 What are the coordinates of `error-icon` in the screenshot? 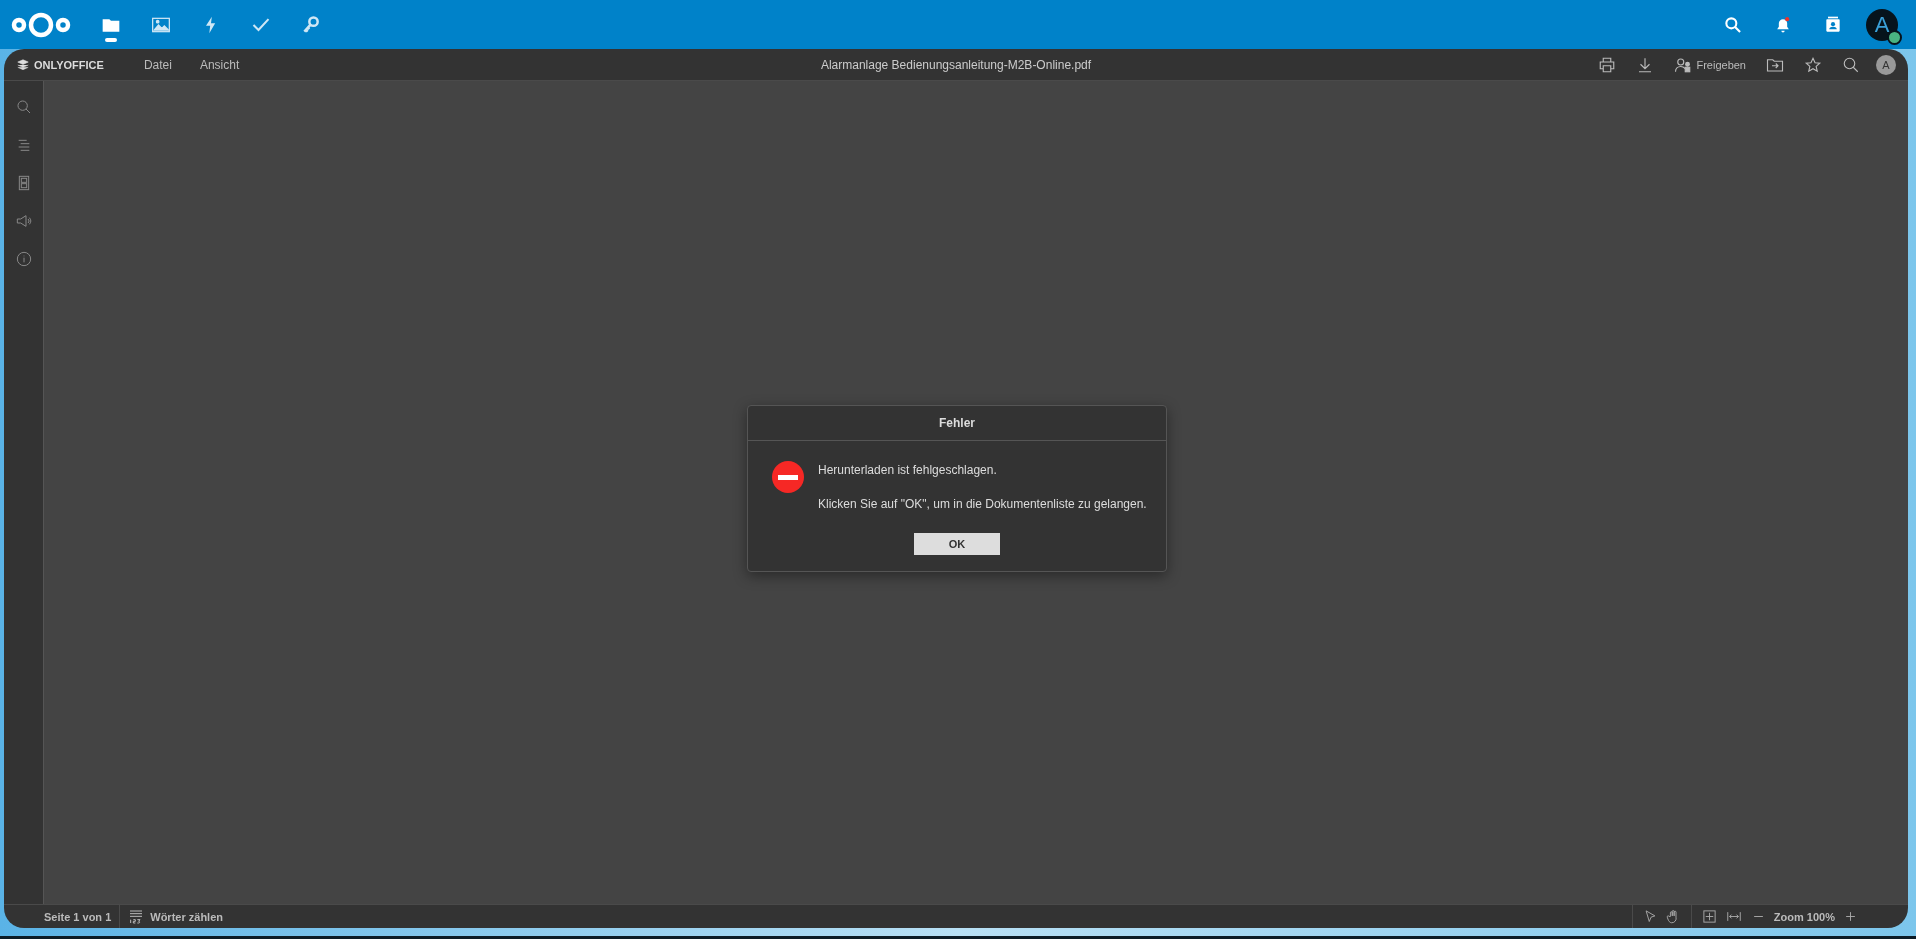 It's located at (788, 477).